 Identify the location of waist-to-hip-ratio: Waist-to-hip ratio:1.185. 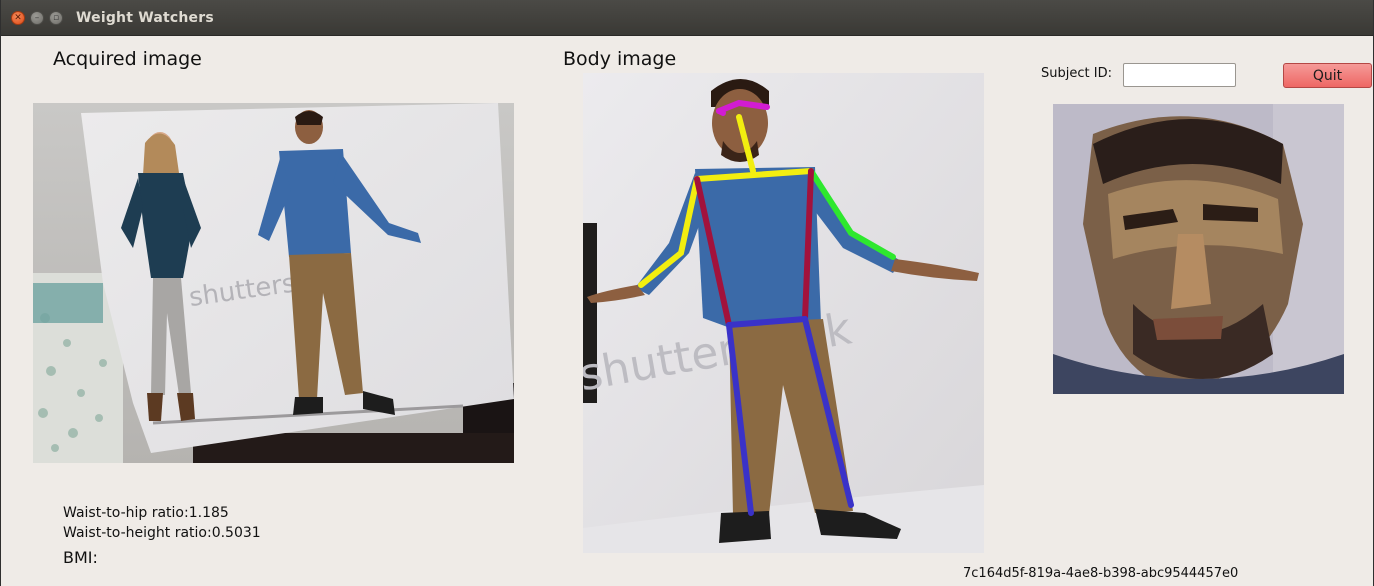
(146, 513).